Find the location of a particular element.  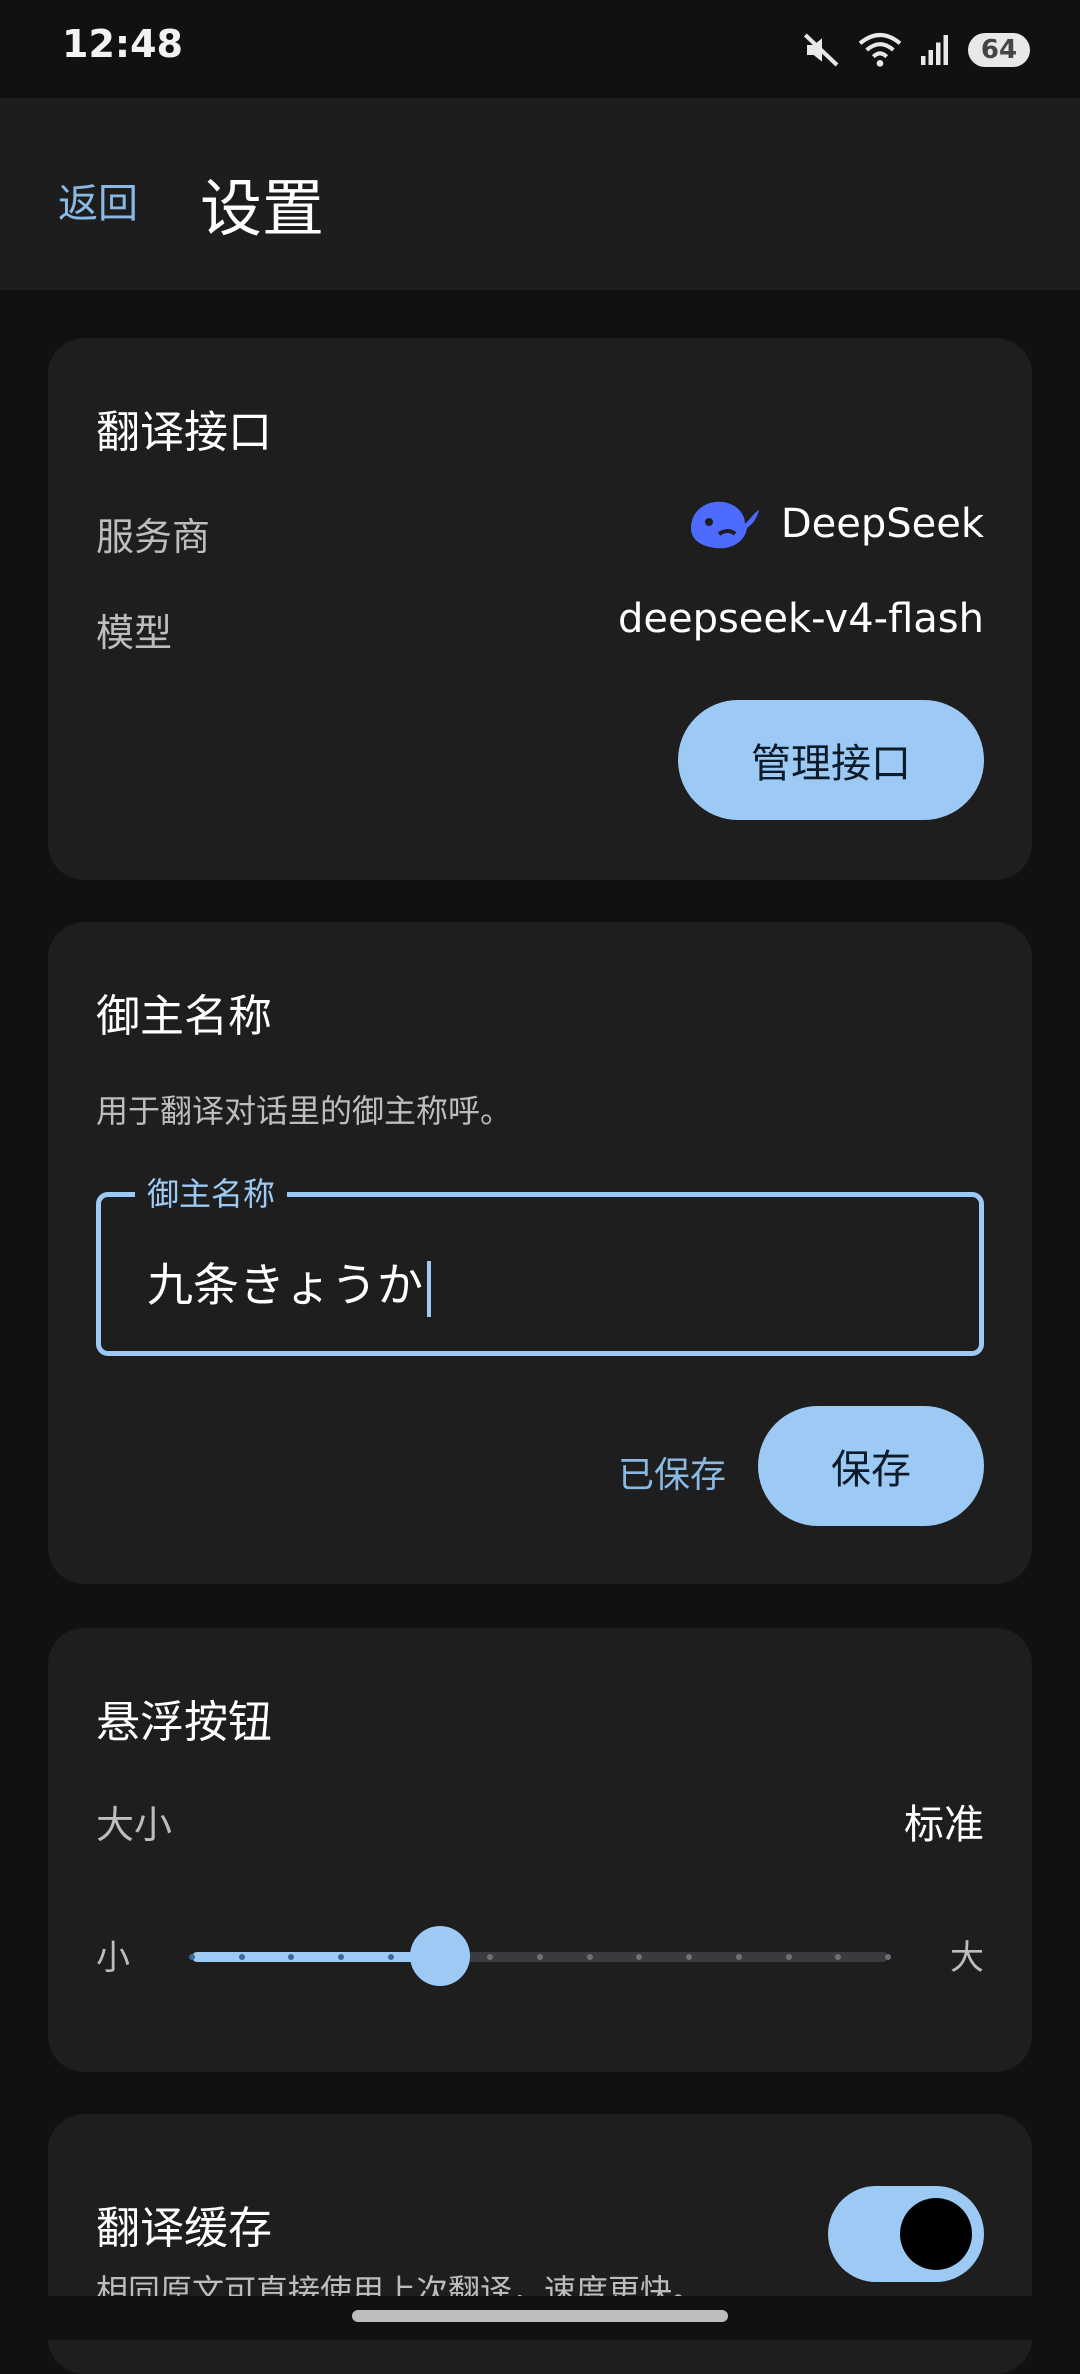

app-bar: 返回 设置 is located at coordinates (540, 194).